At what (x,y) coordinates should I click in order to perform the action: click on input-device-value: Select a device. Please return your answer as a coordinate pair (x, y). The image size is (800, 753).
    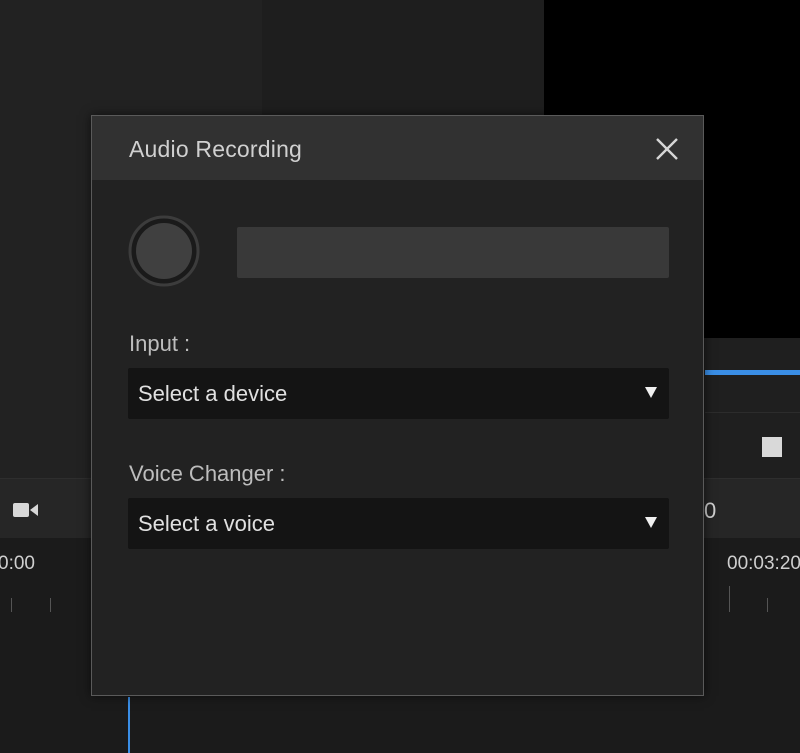
    Looking at the image, I should click on (213, 393).